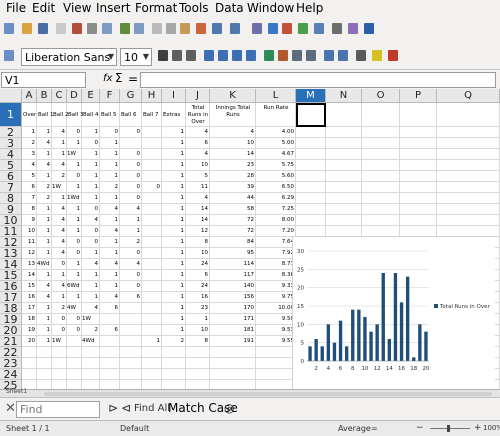 This screenshot has height=436, width=500. What do you see at coordinates (269, 55) in the screenshot?
I see `currency-format-icon` at bounding box center [269, 55].